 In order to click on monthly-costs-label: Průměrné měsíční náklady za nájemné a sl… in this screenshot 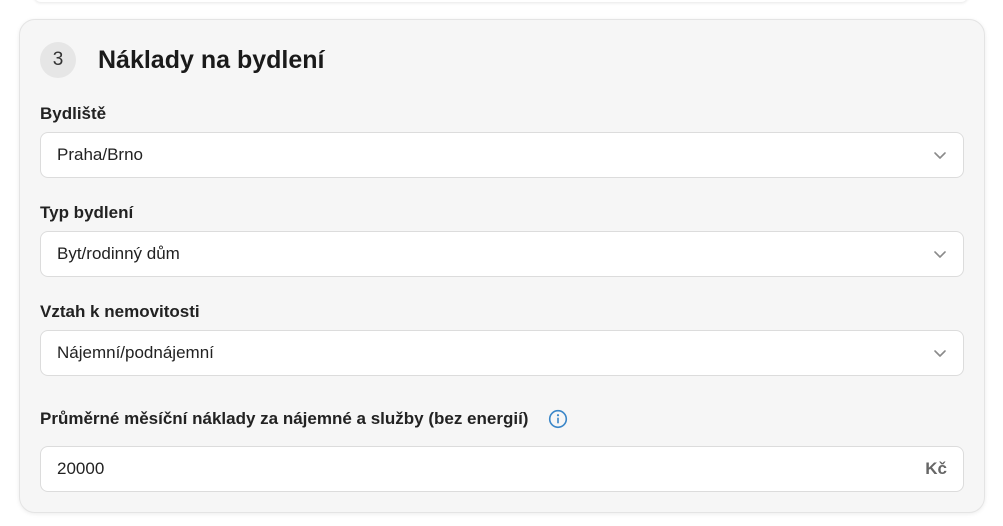, I will do `click(304, 419)`.